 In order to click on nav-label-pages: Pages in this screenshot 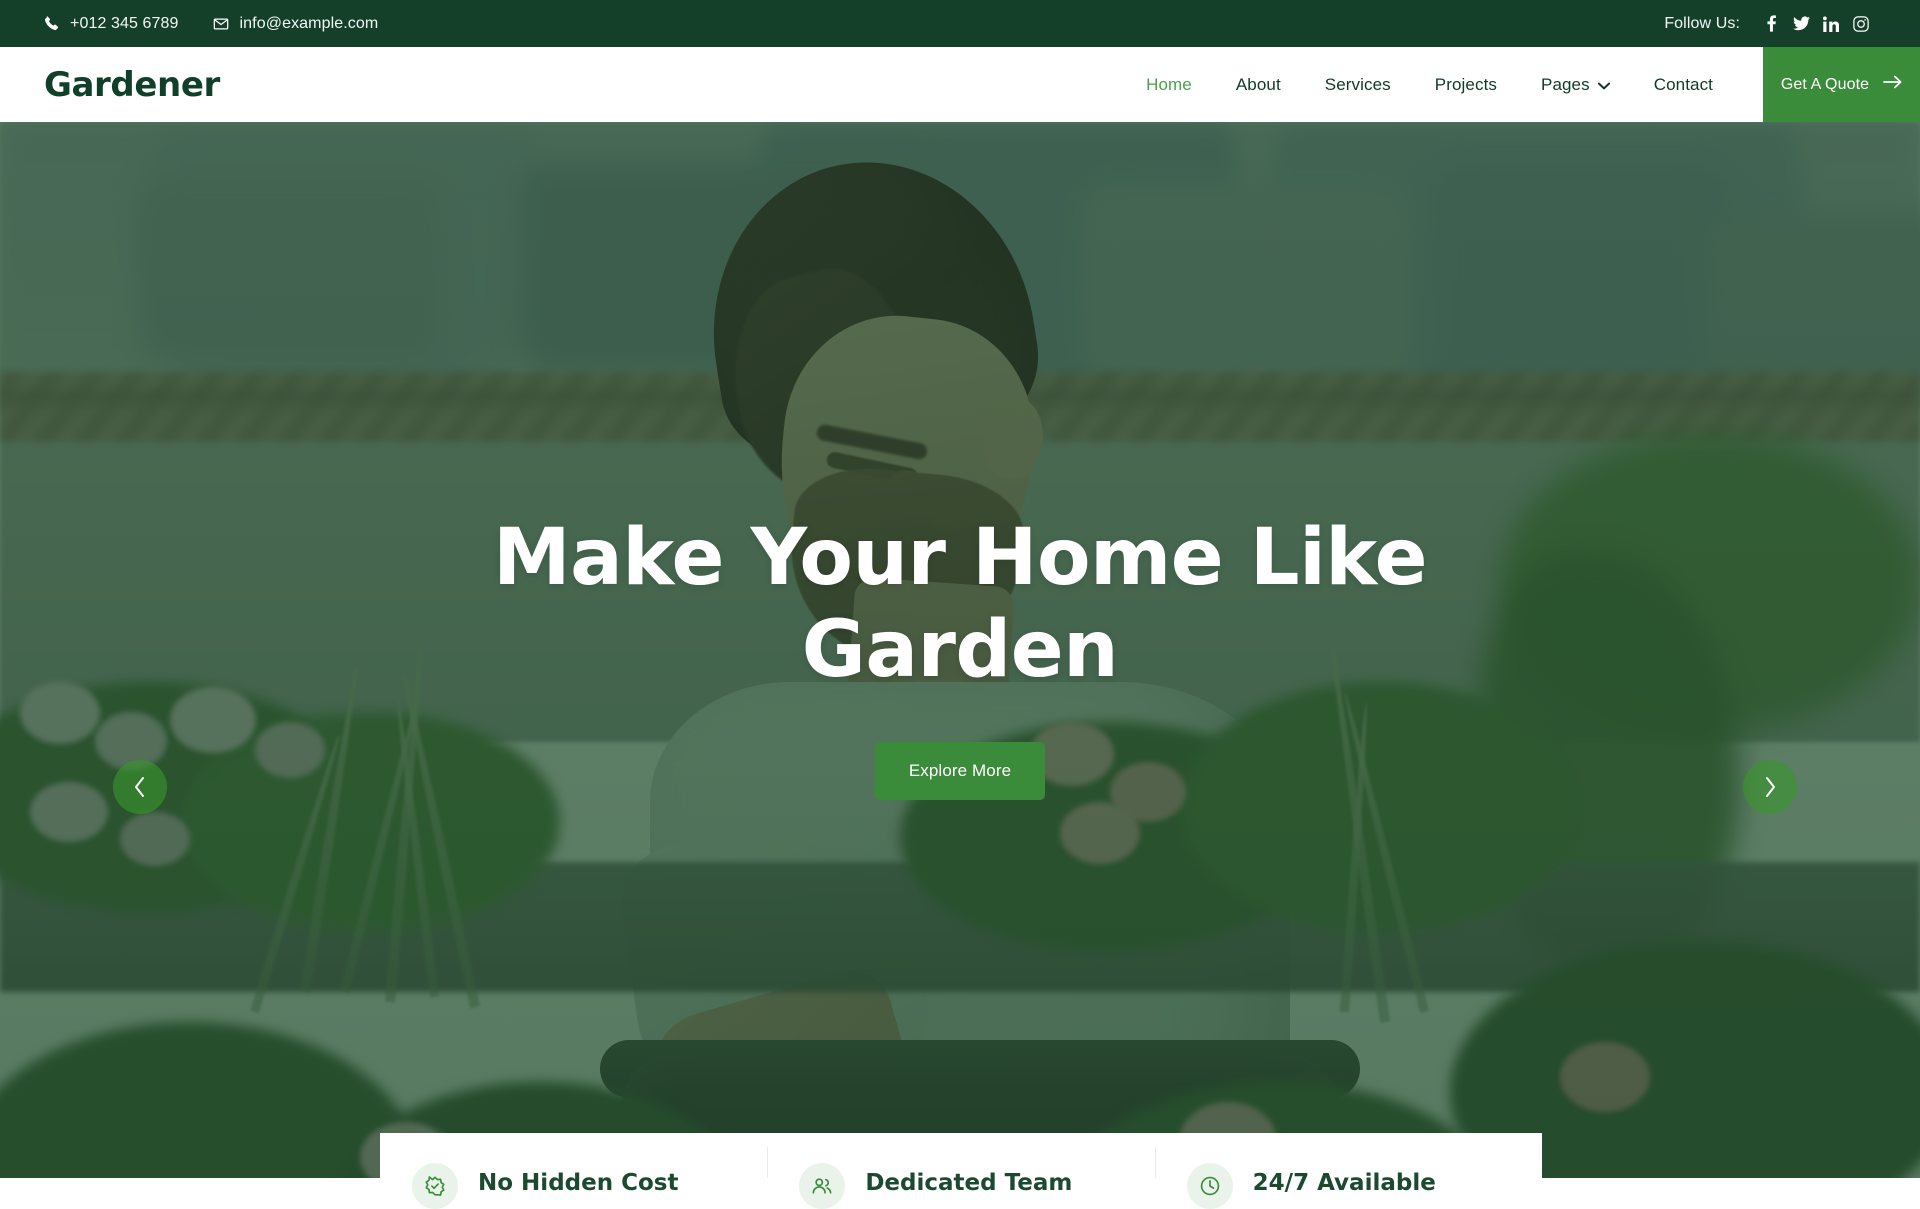, I will do `click(1565, 84)`.